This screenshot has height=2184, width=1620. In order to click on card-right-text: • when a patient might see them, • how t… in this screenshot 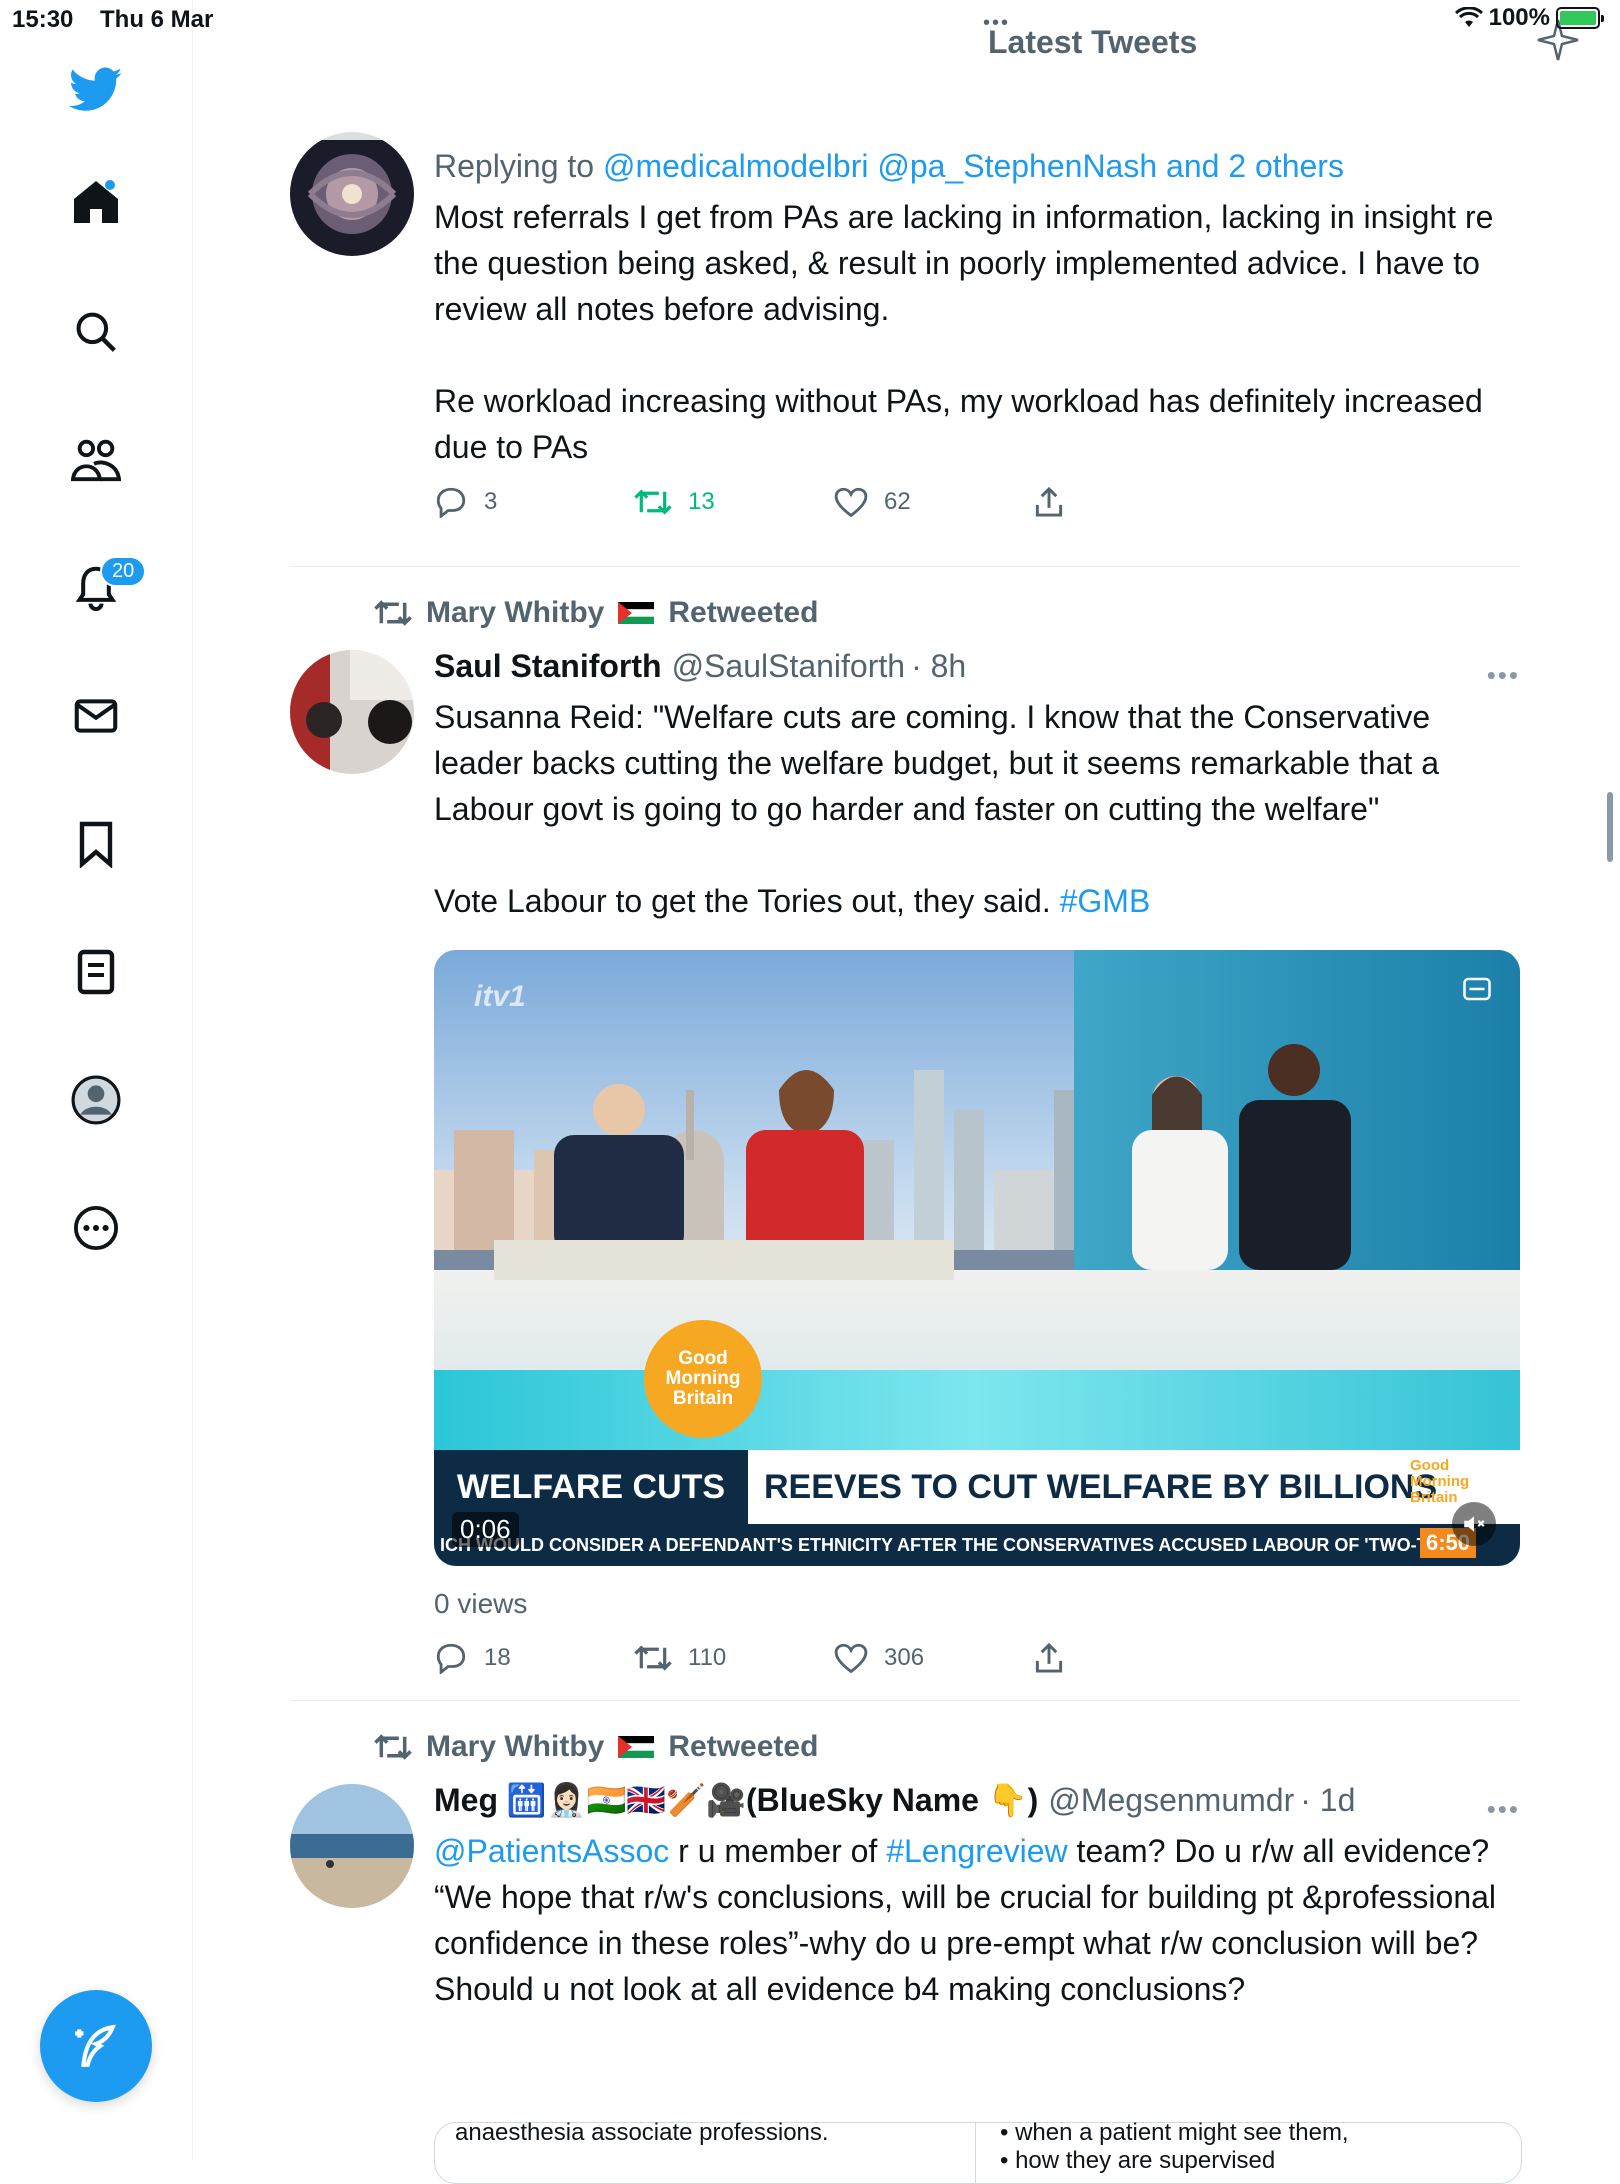, I will do `click(1174, 2147)`.